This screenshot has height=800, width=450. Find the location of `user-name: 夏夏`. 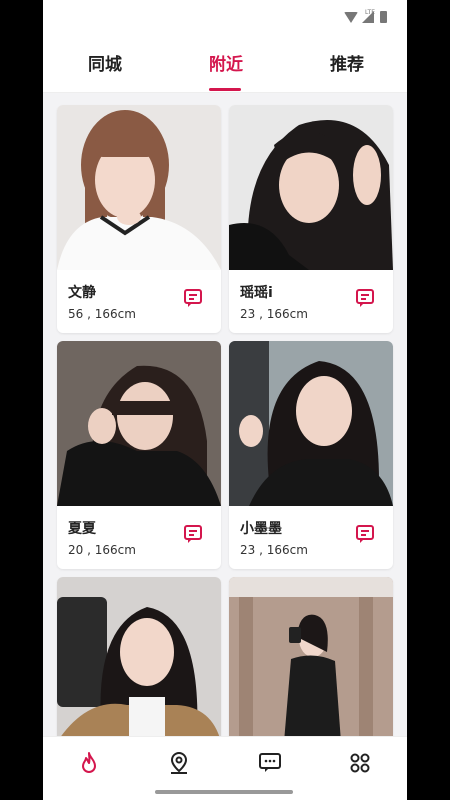

user-name: 夏夏 is located at coordinates (82, 529).